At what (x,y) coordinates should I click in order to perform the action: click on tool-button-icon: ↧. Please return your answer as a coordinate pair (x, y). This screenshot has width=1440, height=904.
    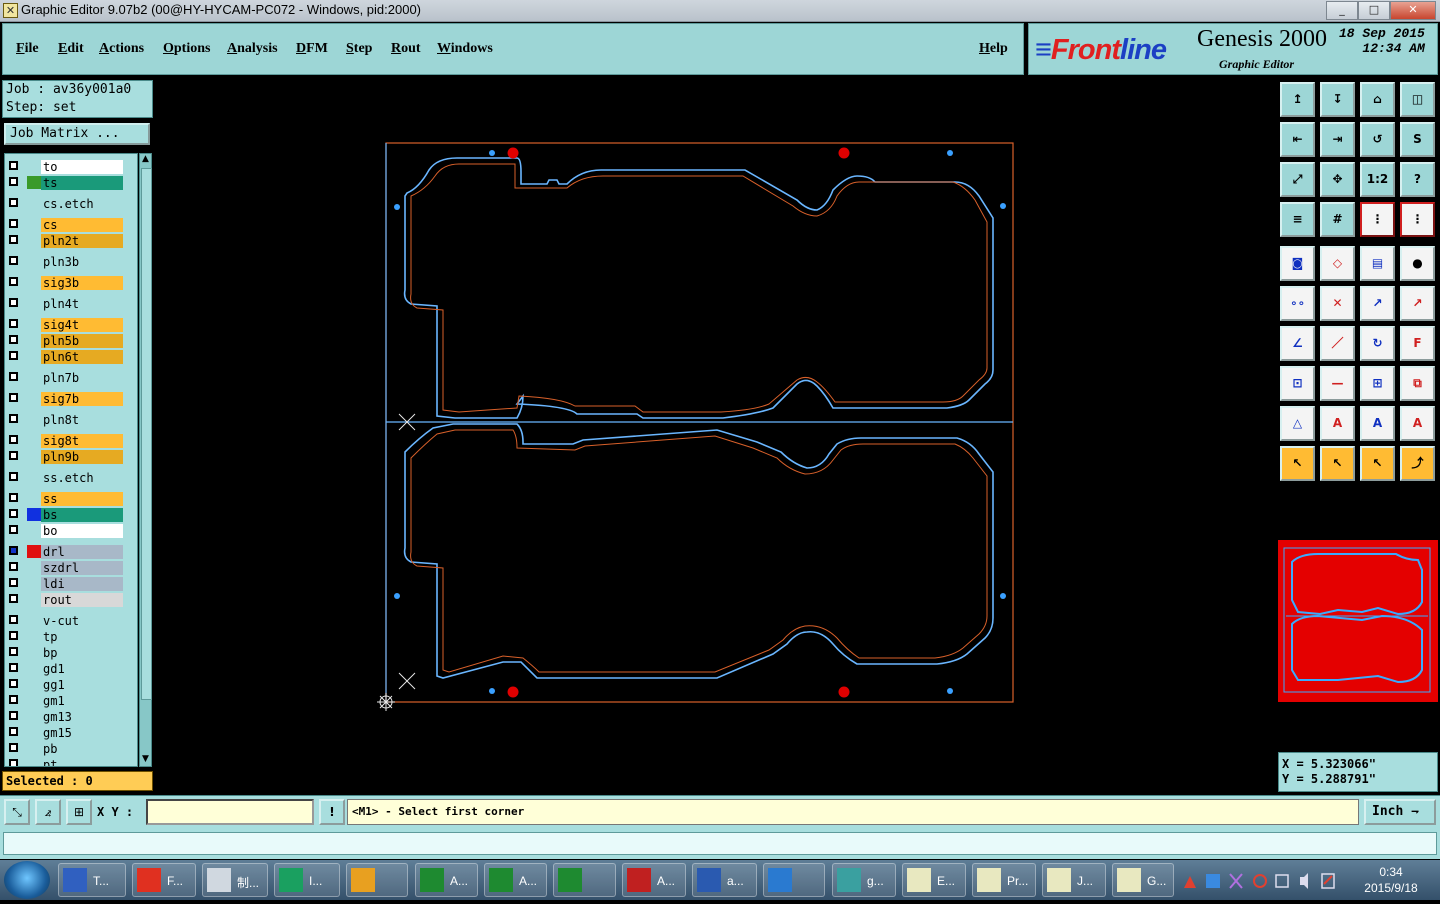
    Looking at the image, I should click on (1337, 99).